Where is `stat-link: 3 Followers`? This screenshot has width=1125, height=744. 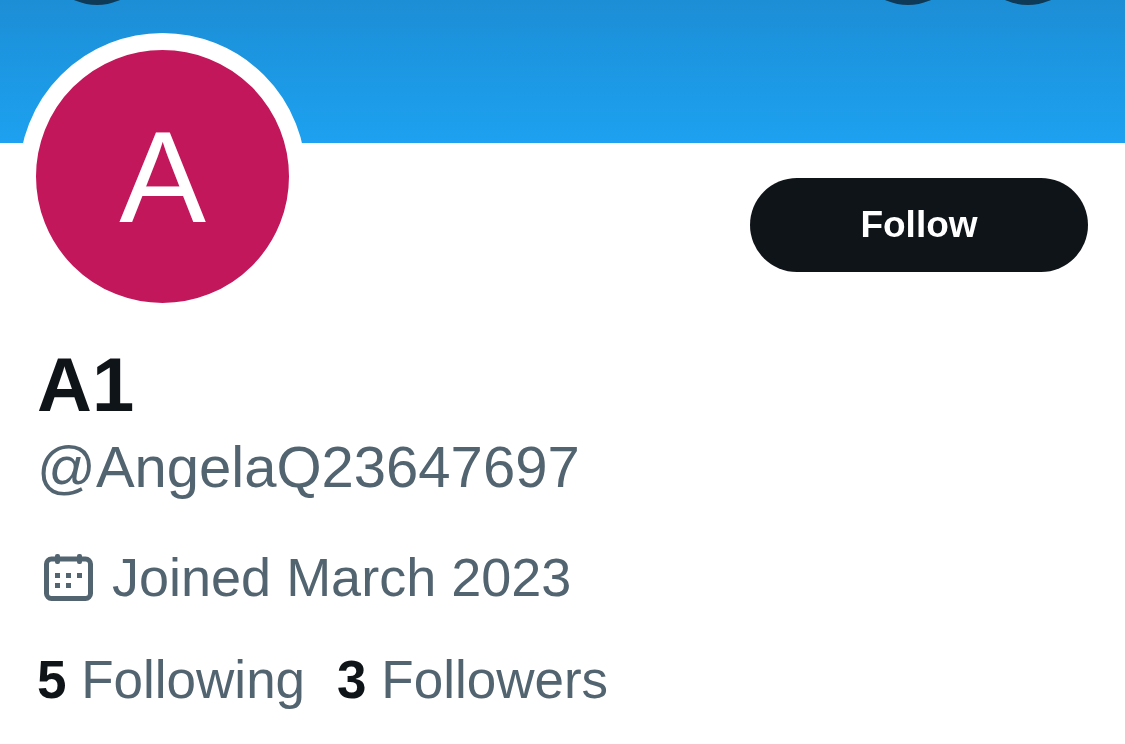 stat-link: 3 Followers is located at coordinates (473, 680).